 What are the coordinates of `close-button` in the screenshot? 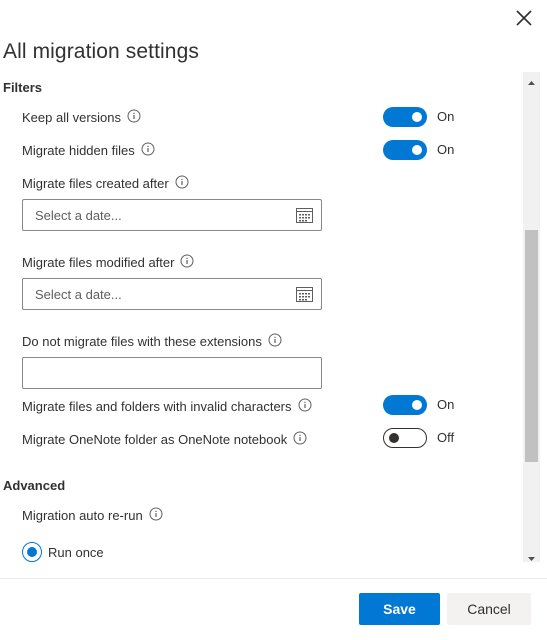 It's located at (524, 18).